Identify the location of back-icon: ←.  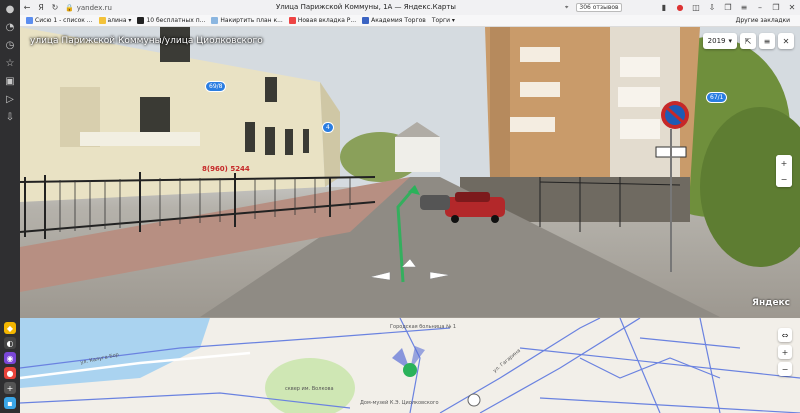
(27, 7).